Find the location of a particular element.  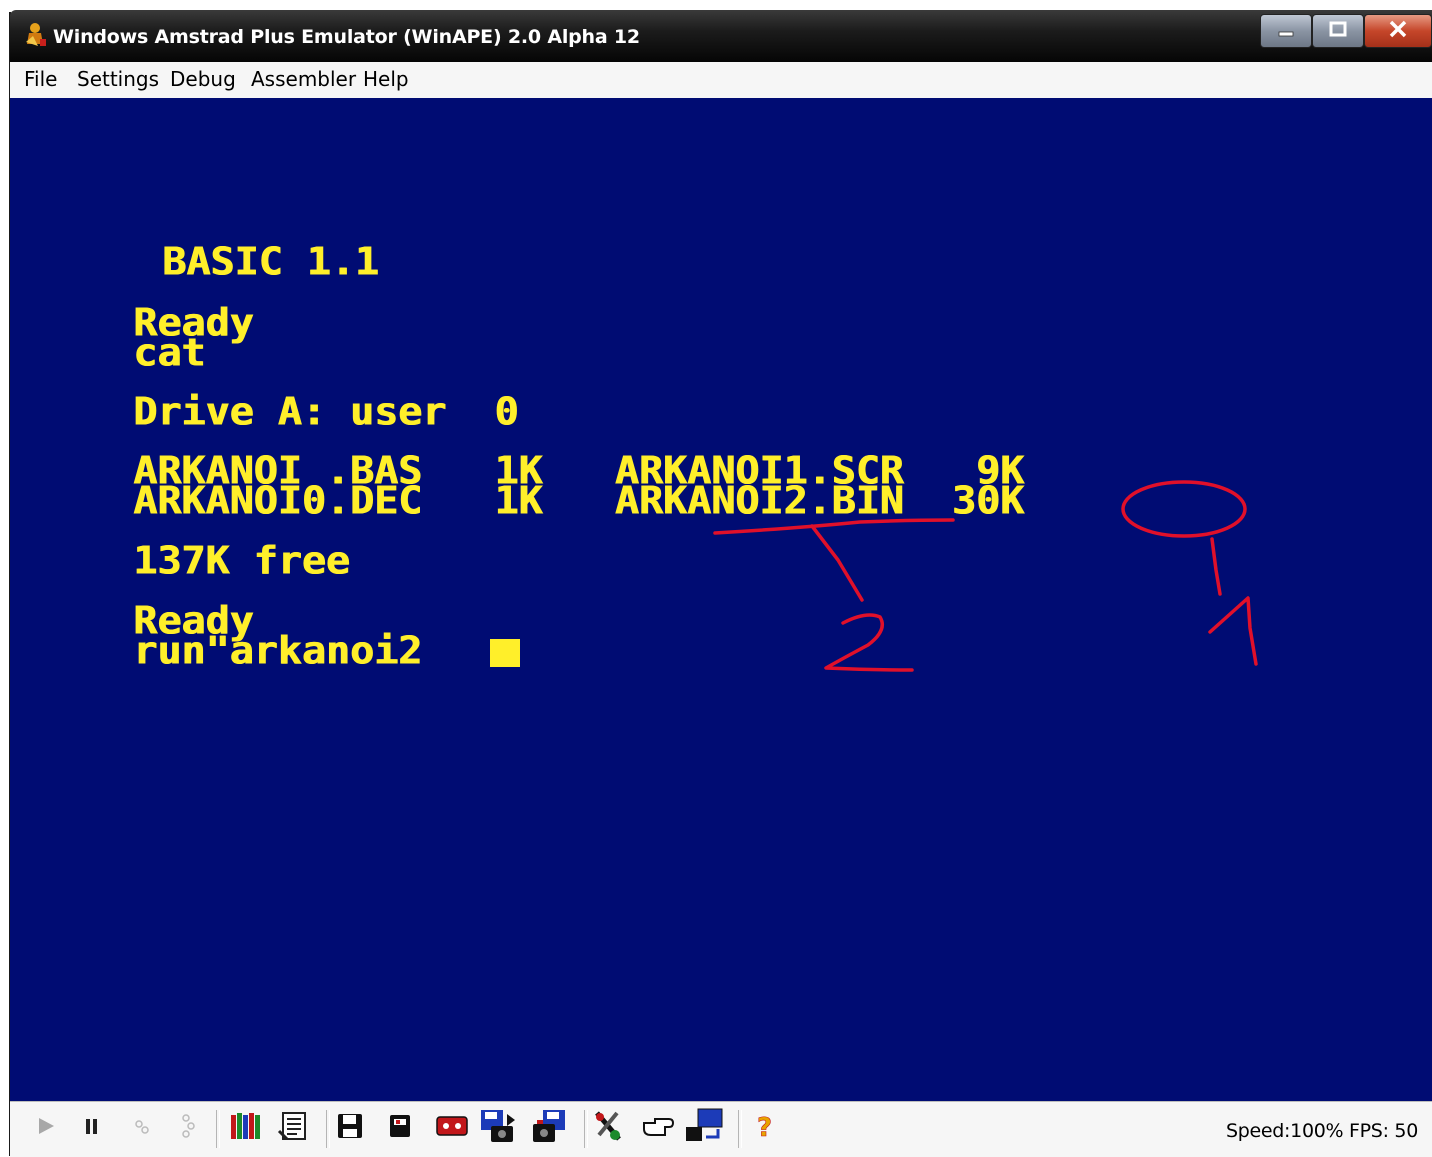

text-cursor is located at coordinates (505, 653).